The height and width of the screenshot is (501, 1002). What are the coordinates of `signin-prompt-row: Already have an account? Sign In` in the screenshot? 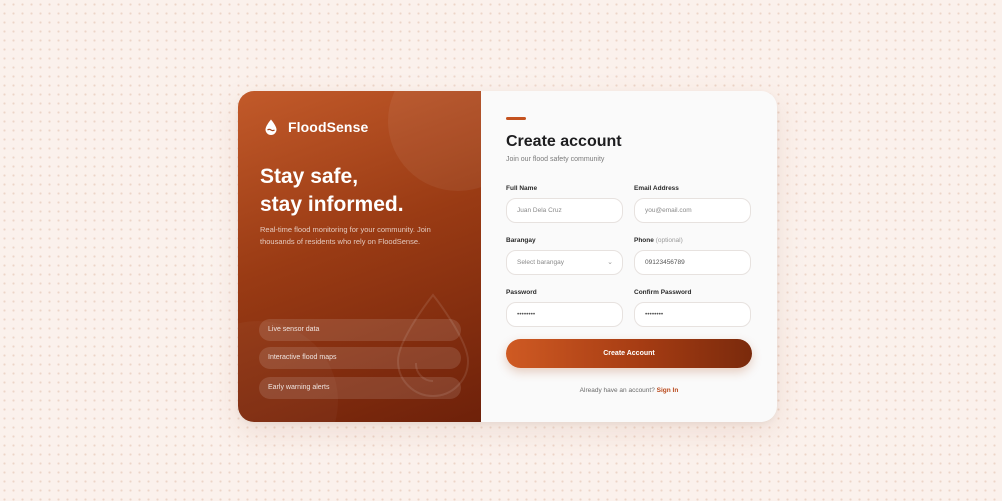 It's located at (629, 390).